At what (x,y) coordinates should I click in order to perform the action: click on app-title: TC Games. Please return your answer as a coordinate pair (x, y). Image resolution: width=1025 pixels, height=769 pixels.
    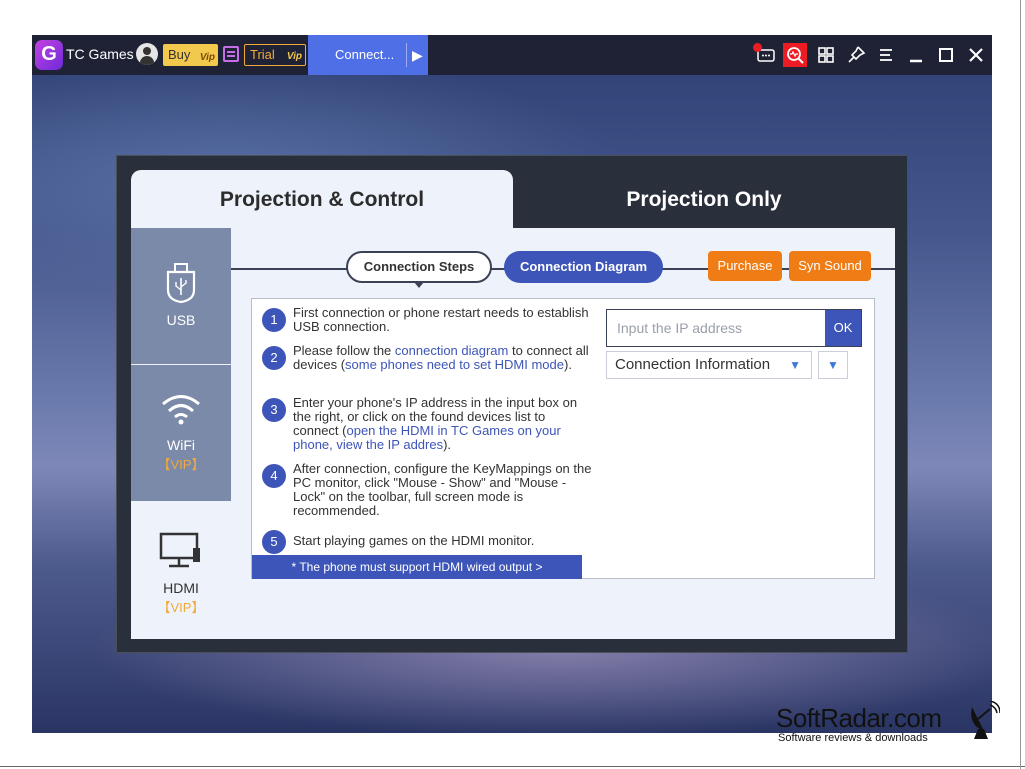
    Looking at the image, I should click on (100, 54).